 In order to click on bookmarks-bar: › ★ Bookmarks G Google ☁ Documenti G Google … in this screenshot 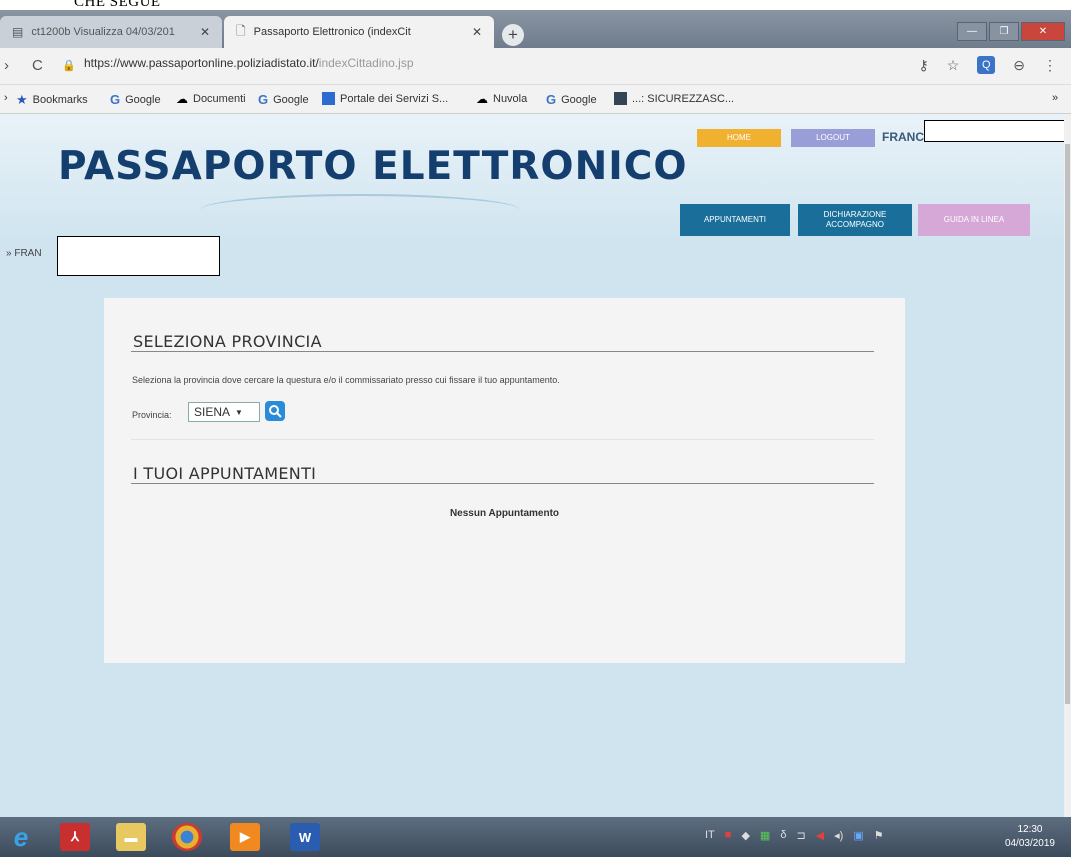, I will do `click(535, 99)`.